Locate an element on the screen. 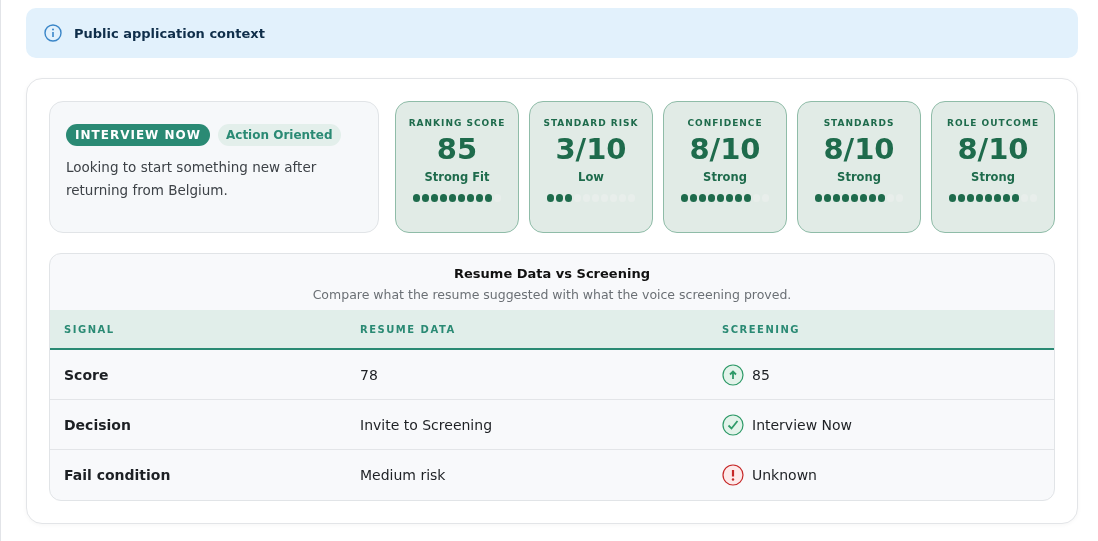 The width and height of the screenshot is (1098, 541). metric-label: ROLE OUTCOME is located at coordinates (993, 123).